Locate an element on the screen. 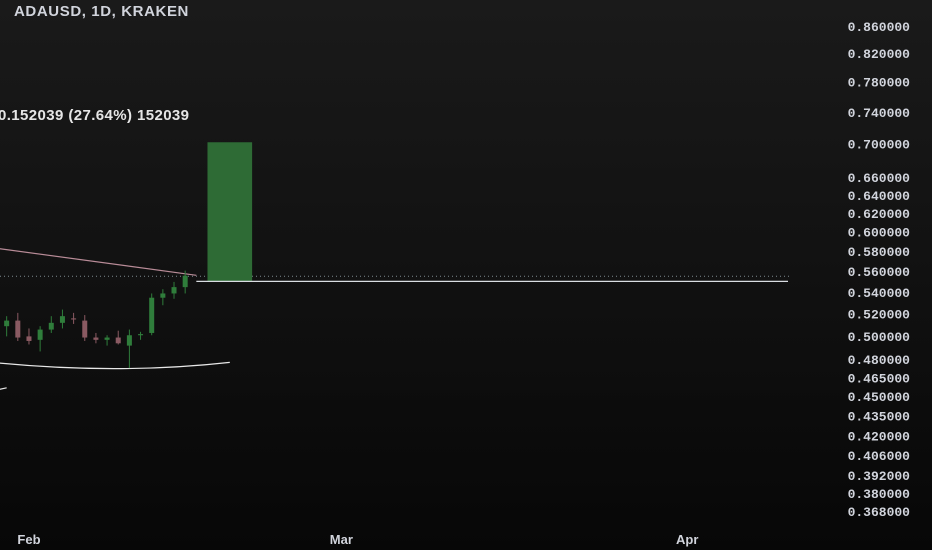  price-tick-label: 0.500000 is located at coordinates (879, 337).